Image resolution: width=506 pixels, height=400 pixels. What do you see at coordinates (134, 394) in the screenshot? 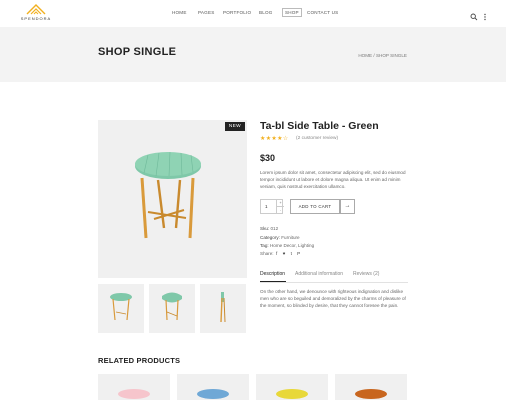
I see `pink-table-image` at bounding box center [134, 394].